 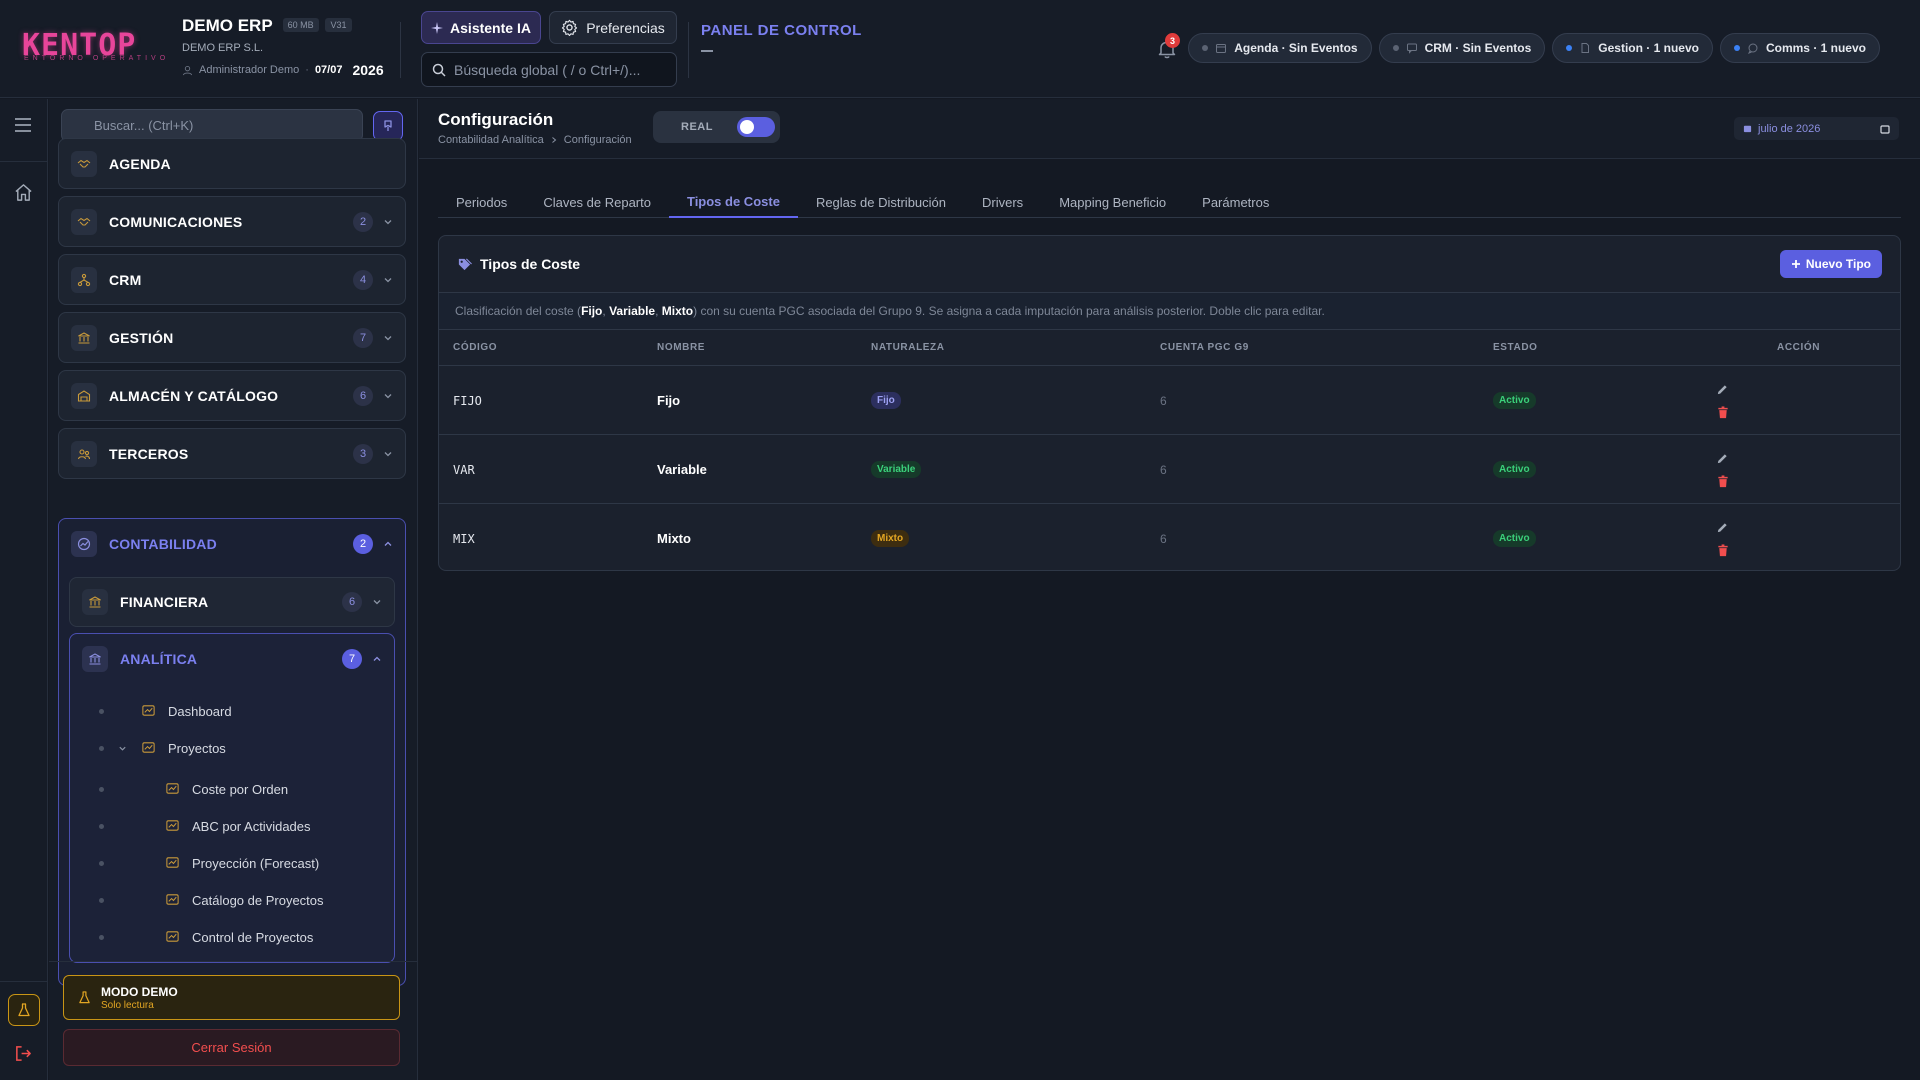 What do you see at coordinates (232, 900) in the screenshot?
I see `sidebar-subitem: Catálogo de Proyectos` at bounding box center [232, 900].